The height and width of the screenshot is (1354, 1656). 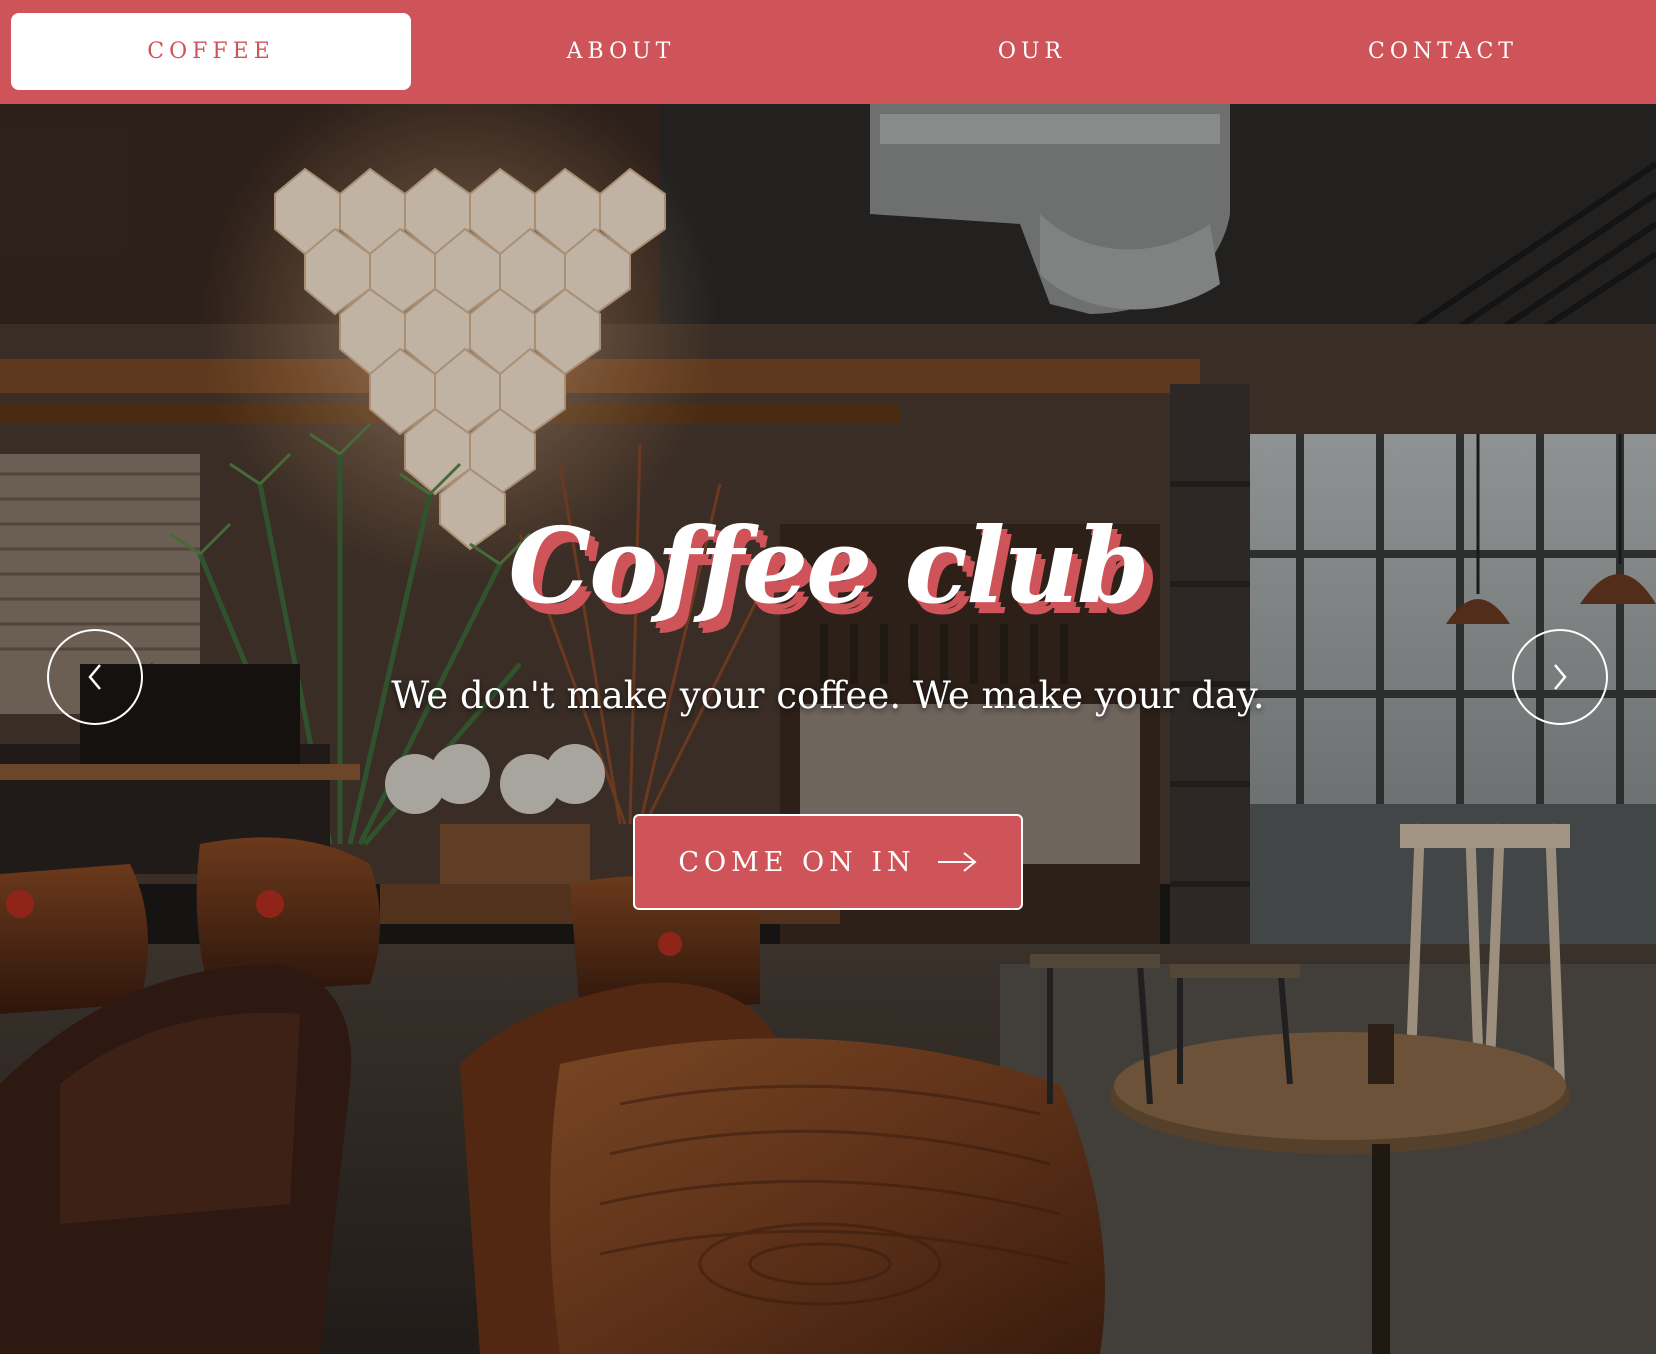 I want to click on nav-item-label: CONTACT, so click(x=1443, y=51).